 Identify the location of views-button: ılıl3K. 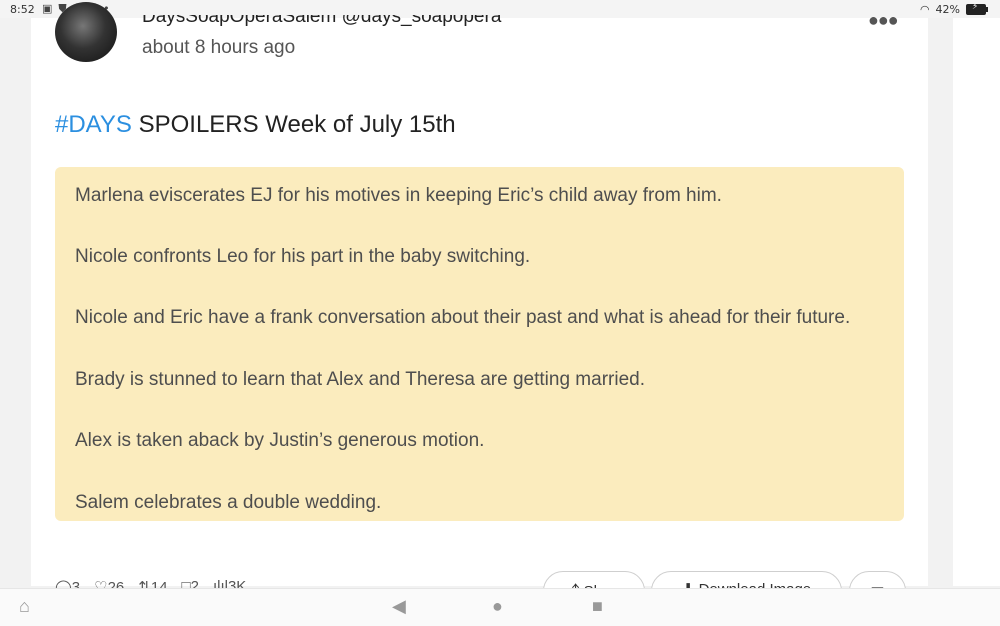
(229, 583).